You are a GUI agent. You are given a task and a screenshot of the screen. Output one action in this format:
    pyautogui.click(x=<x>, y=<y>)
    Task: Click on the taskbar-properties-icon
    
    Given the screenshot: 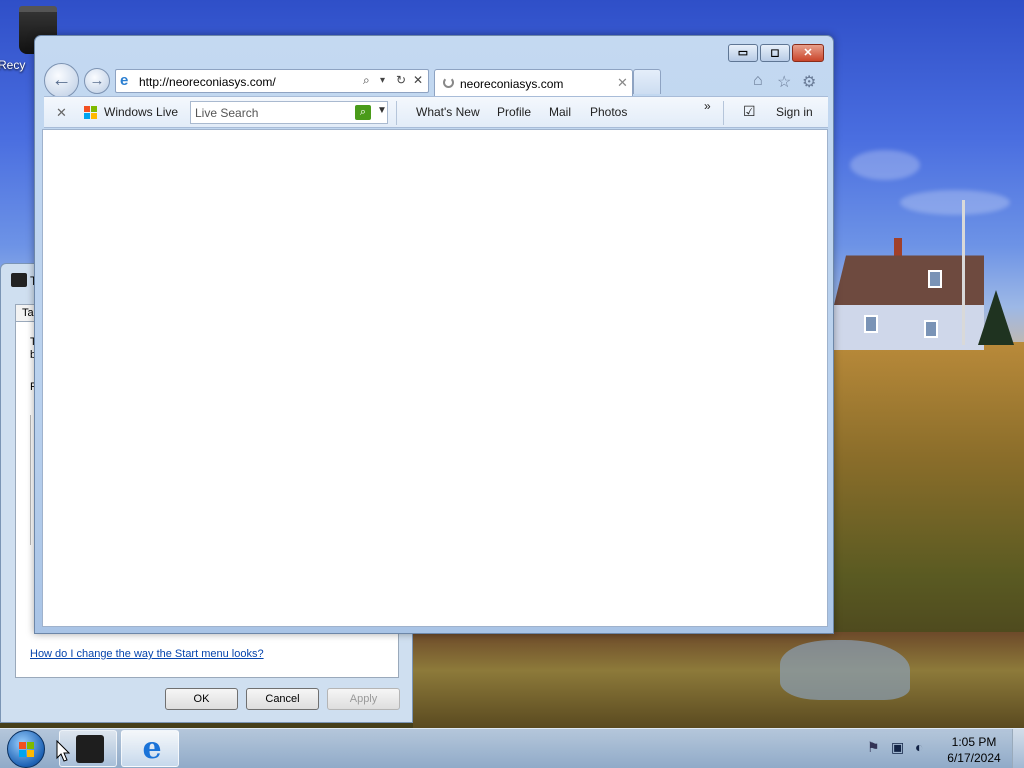 What is the action you would take?
    pyautogui.click(x=90, y=749)
    